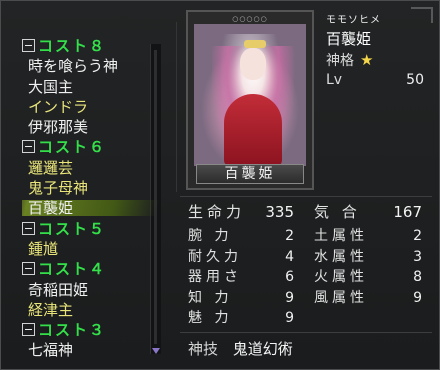  What do you see at coordinates (241, 236) in the screenshot?
I see `stat-row: 腕 力 2` at bounding box center [241, 236].